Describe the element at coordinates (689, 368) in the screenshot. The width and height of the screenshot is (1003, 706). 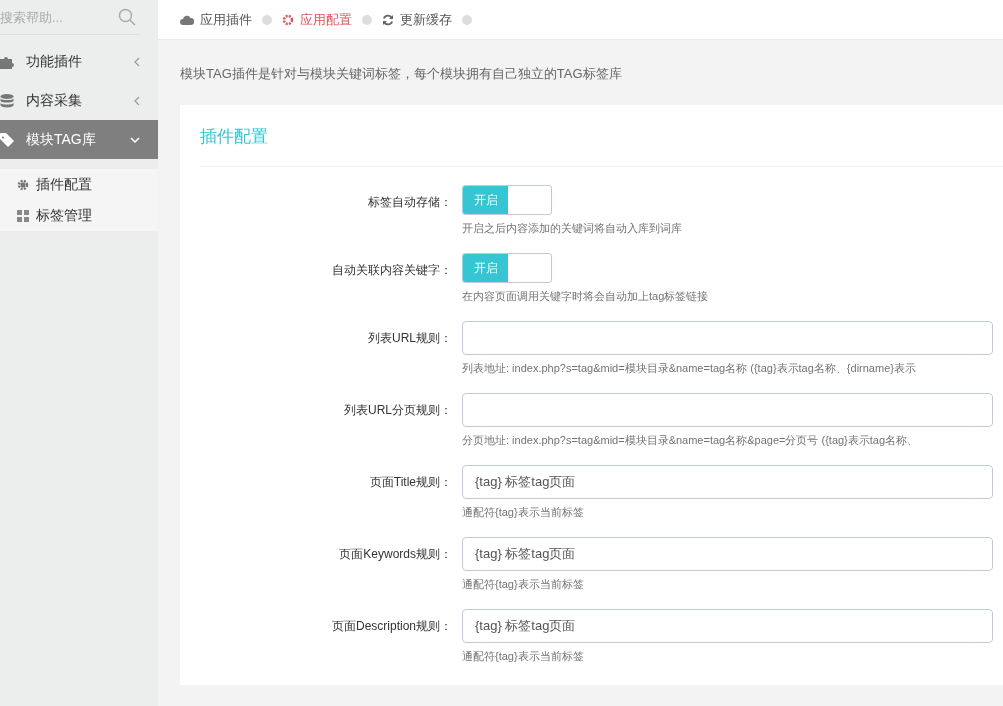
I see `help-text: 列表地址: index.php?s=tag&mid=模块目录&name=tag名称 ({tag}表示tag名称、{dirname}表示` at that location.